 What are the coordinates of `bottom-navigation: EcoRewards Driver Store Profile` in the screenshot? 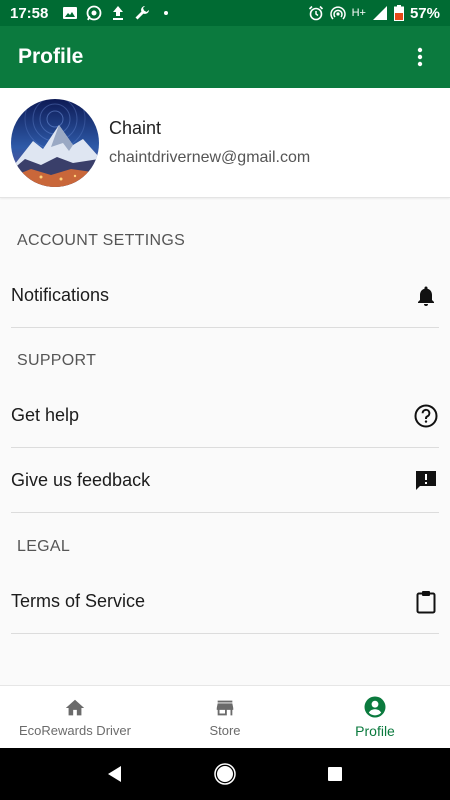 It's located at (225, 716).